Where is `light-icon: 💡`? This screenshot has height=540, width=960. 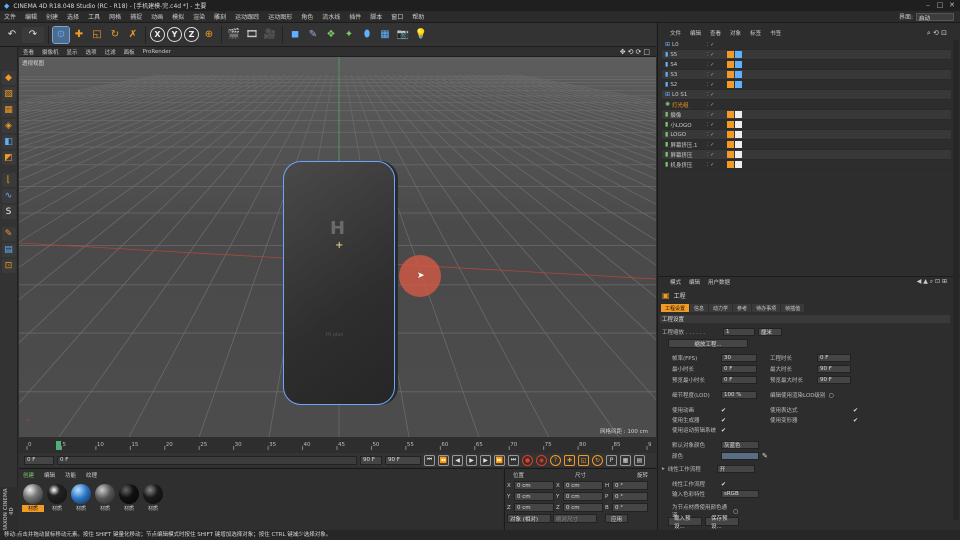 light-icon: 💡 is located at coordinates (421, 35).